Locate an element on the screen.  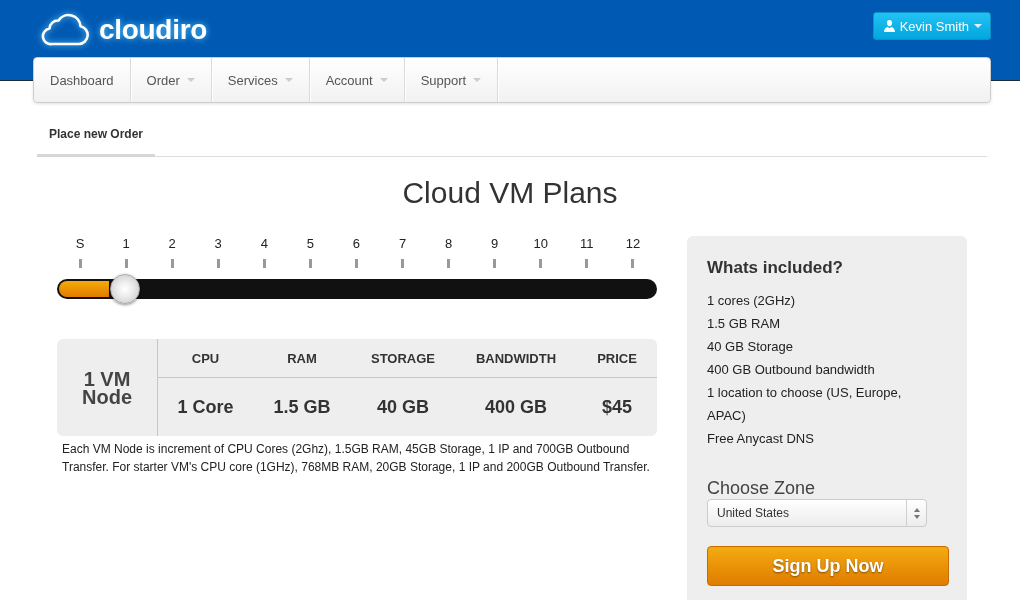
spec-value: 40 GB is located at coordinates (403, 407).